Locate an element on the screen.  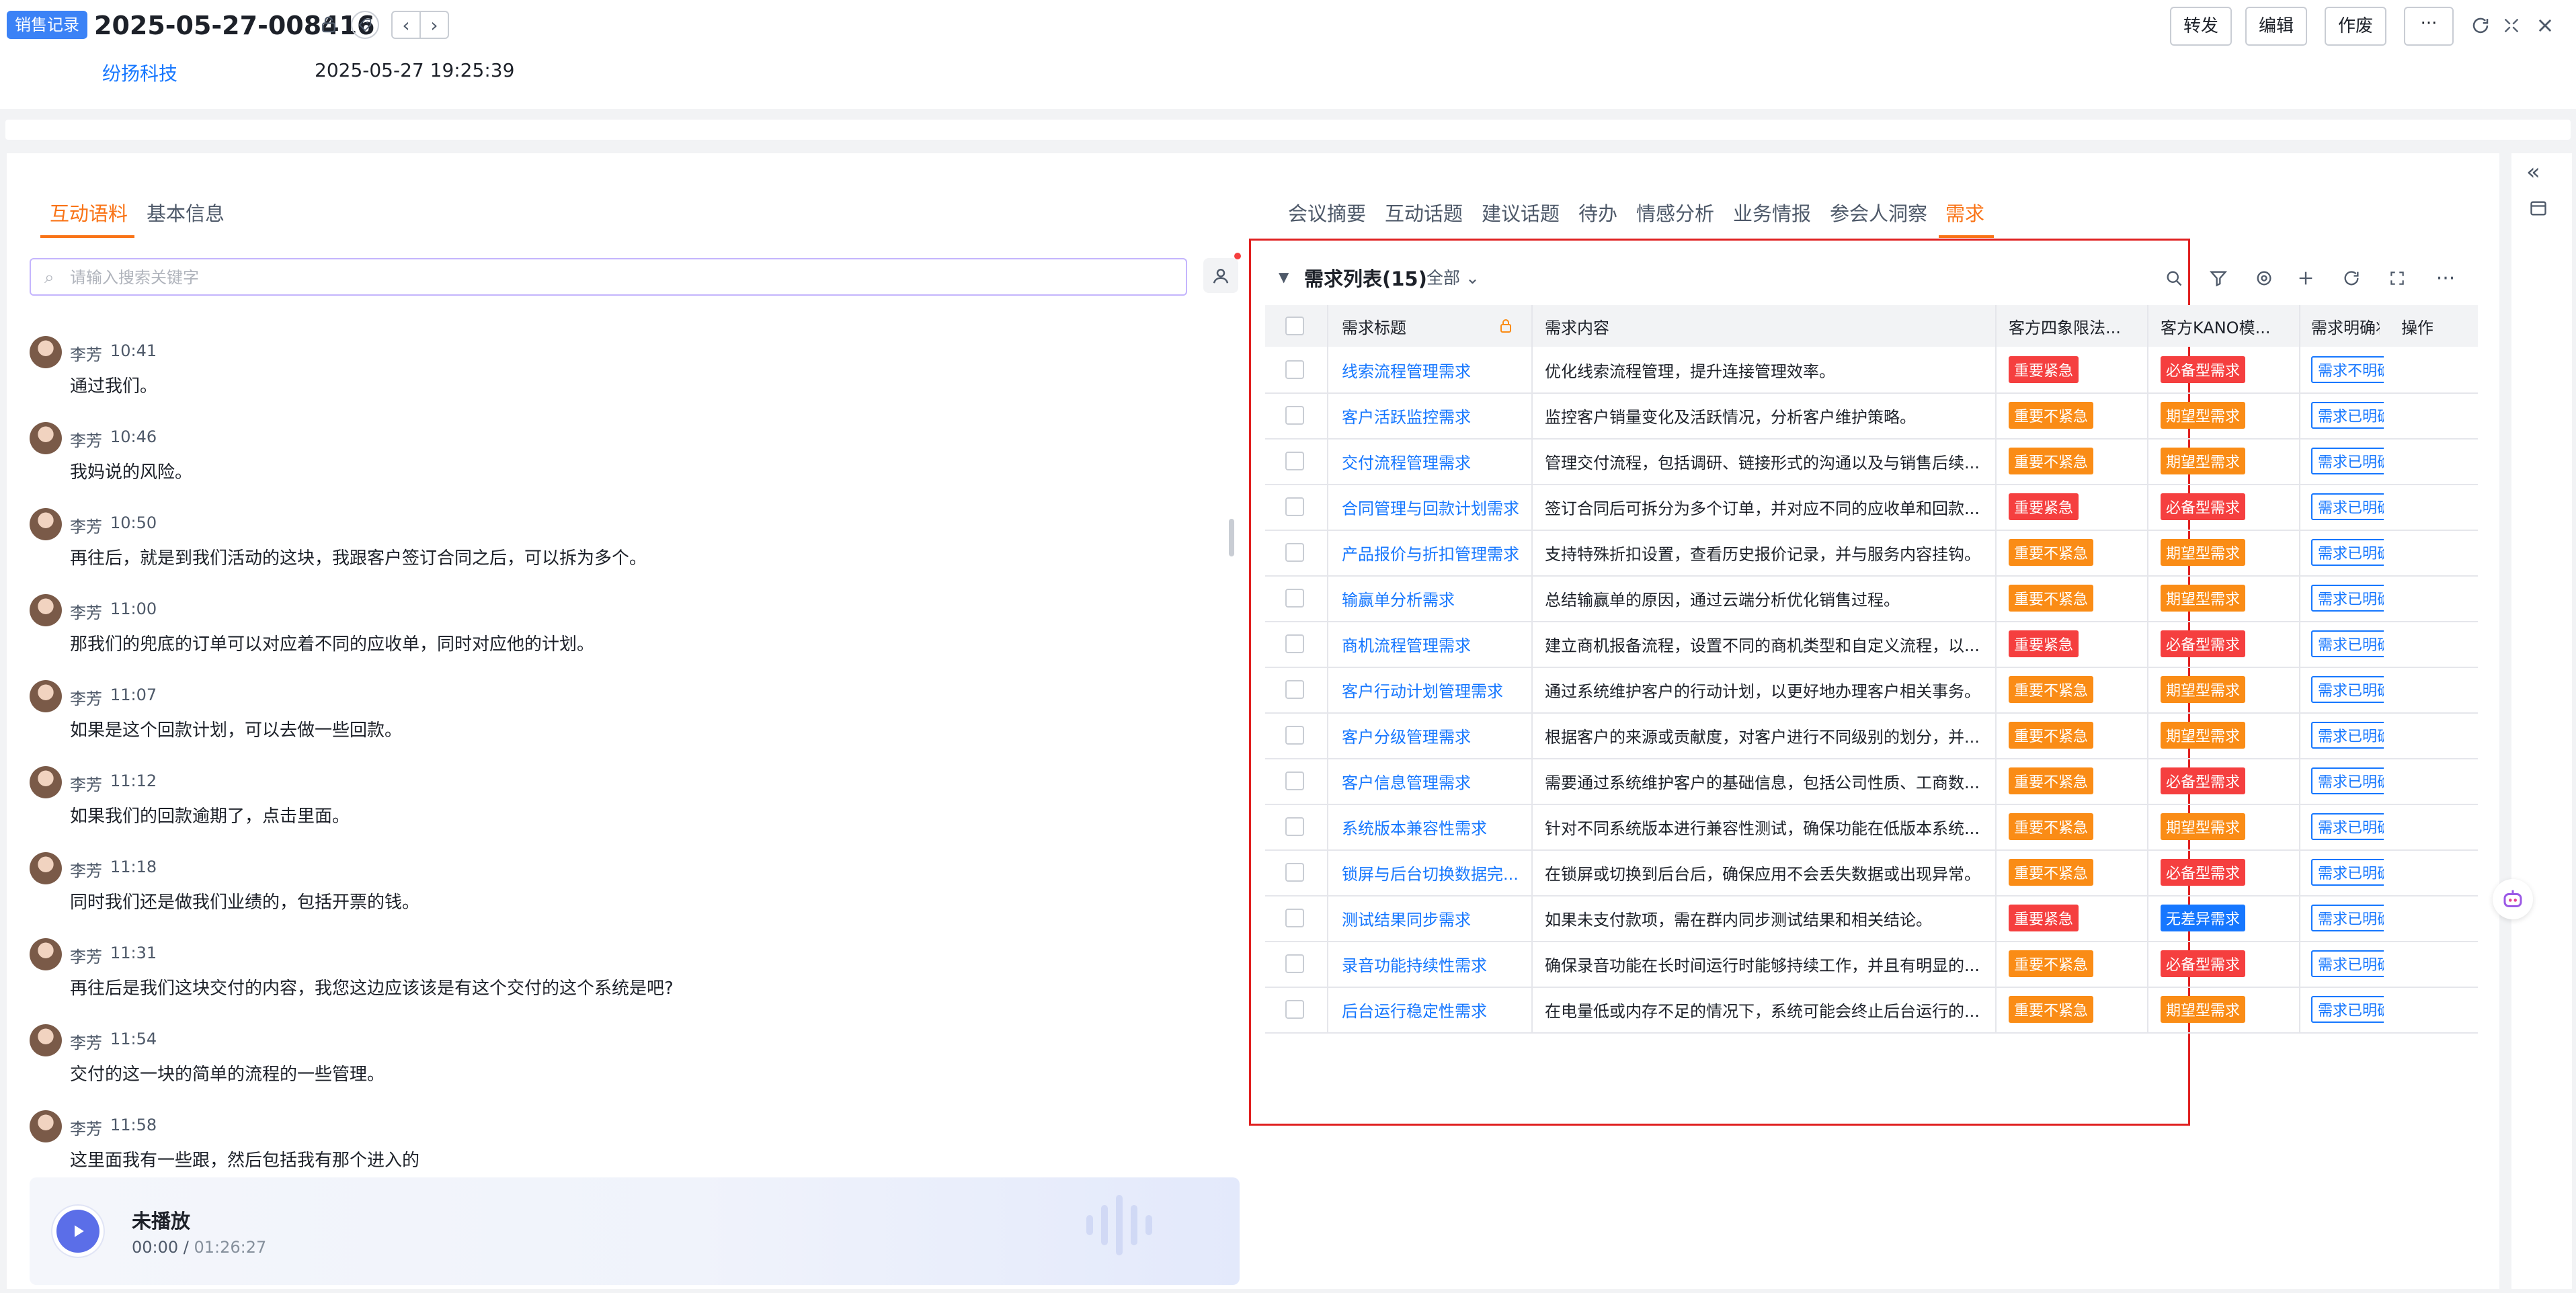
requirement-title-link: 客户分级管理需求 is located at coordinates (1432, 735).